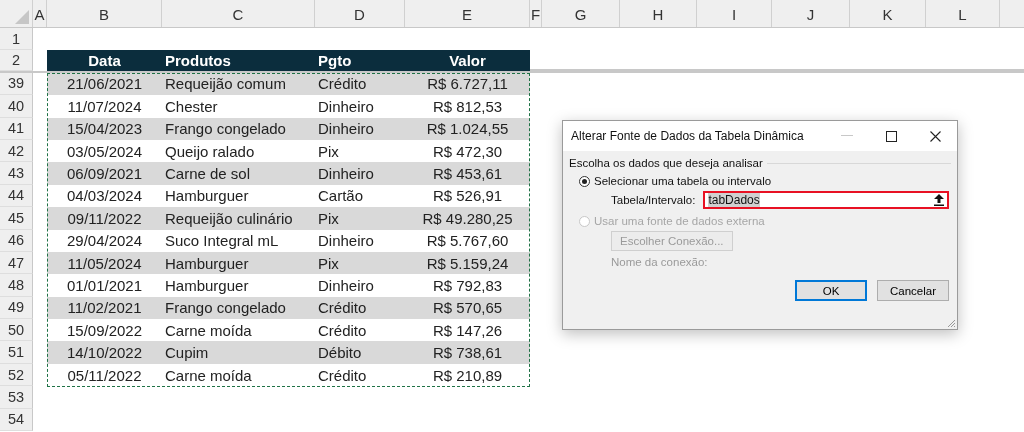 This screenshot has height=432, width=1024. What do you see at coordinates (888, 13) in the screenshot?
I see `column-header: K` at bounding box center [888, 13].